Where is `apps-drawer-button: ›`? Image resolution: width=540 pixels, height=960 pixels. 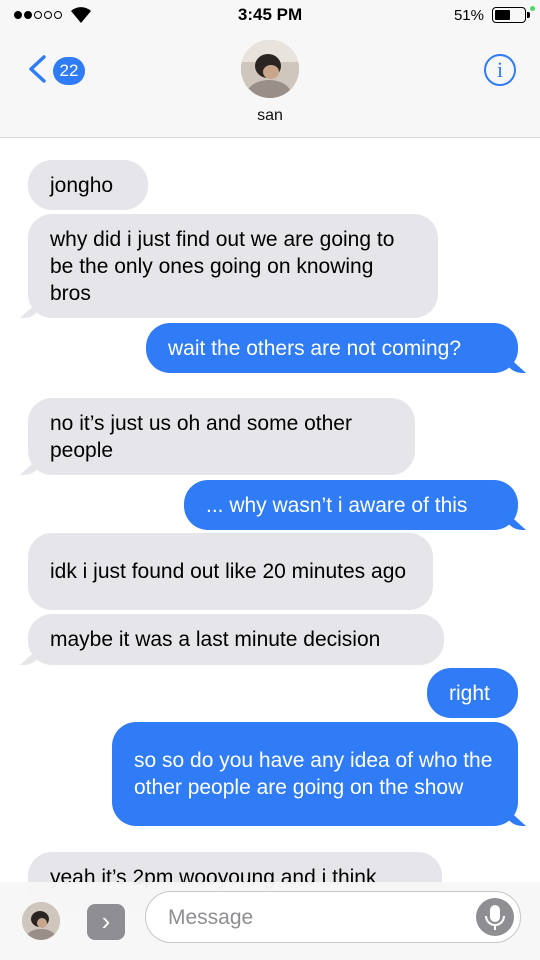 apps-drawer-button: › is located at coordinates (106, 922).